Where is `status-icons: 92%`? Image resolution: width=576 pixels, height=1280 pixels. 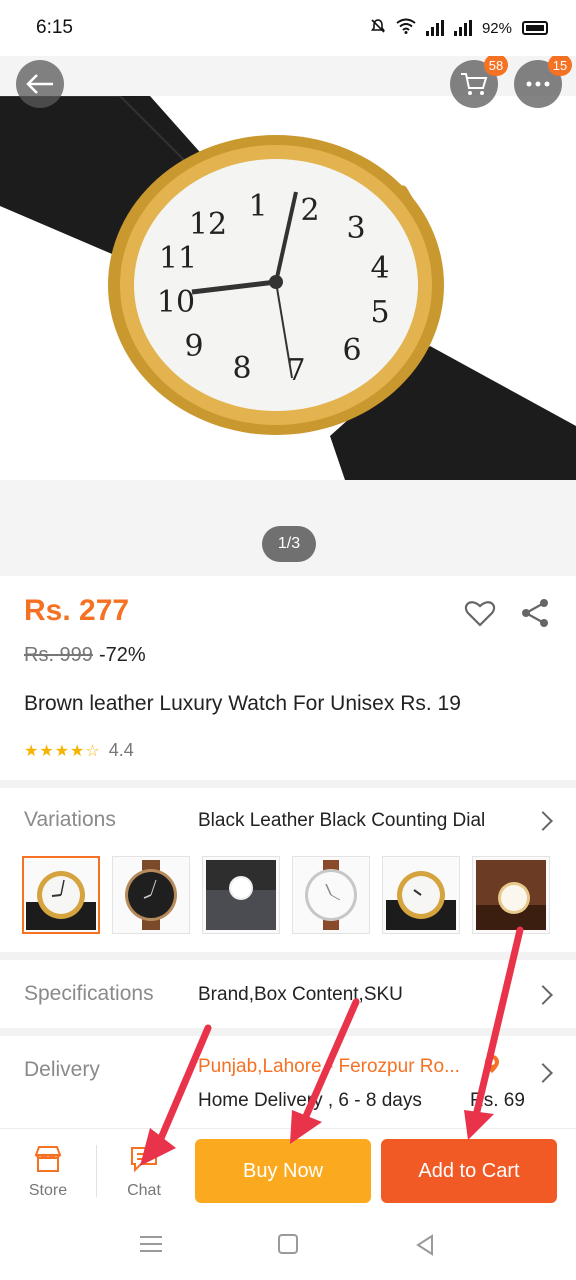 status-icons: 92% is located at coordinates (459, 28).